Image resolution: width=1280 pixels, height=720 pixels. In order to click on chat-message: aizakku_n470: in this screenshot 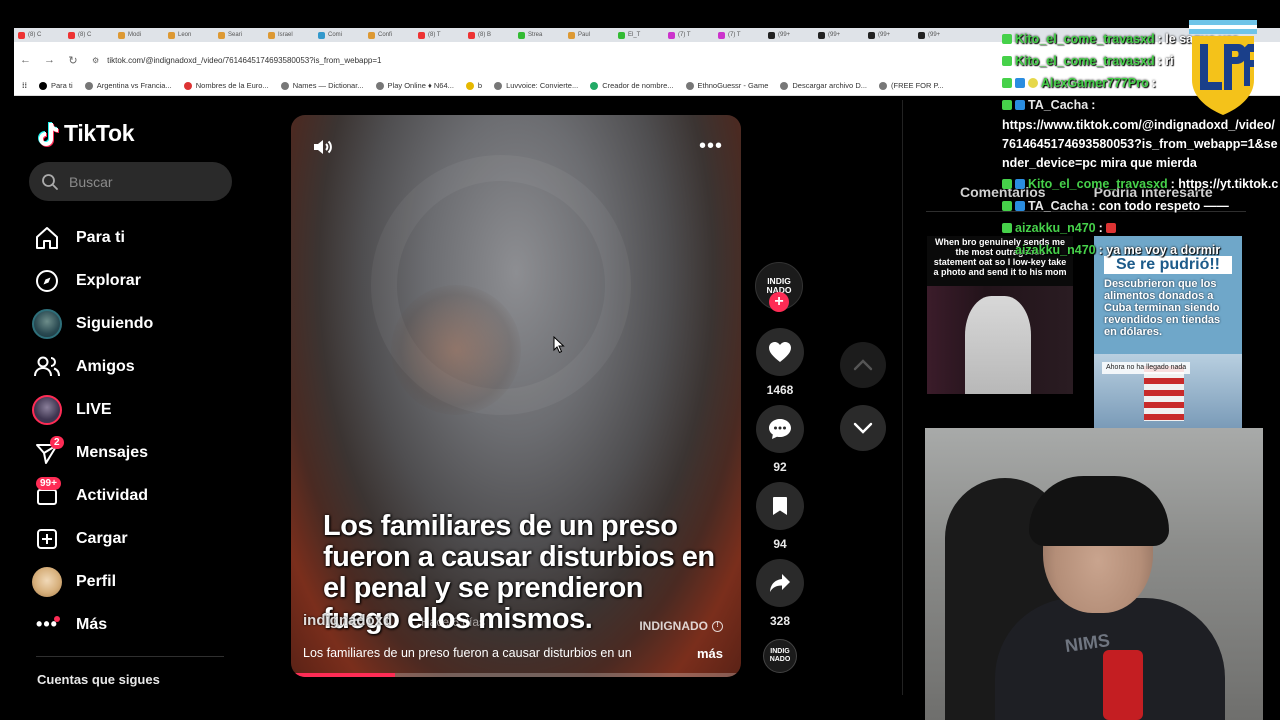, I will do `click(1141, 228)`.